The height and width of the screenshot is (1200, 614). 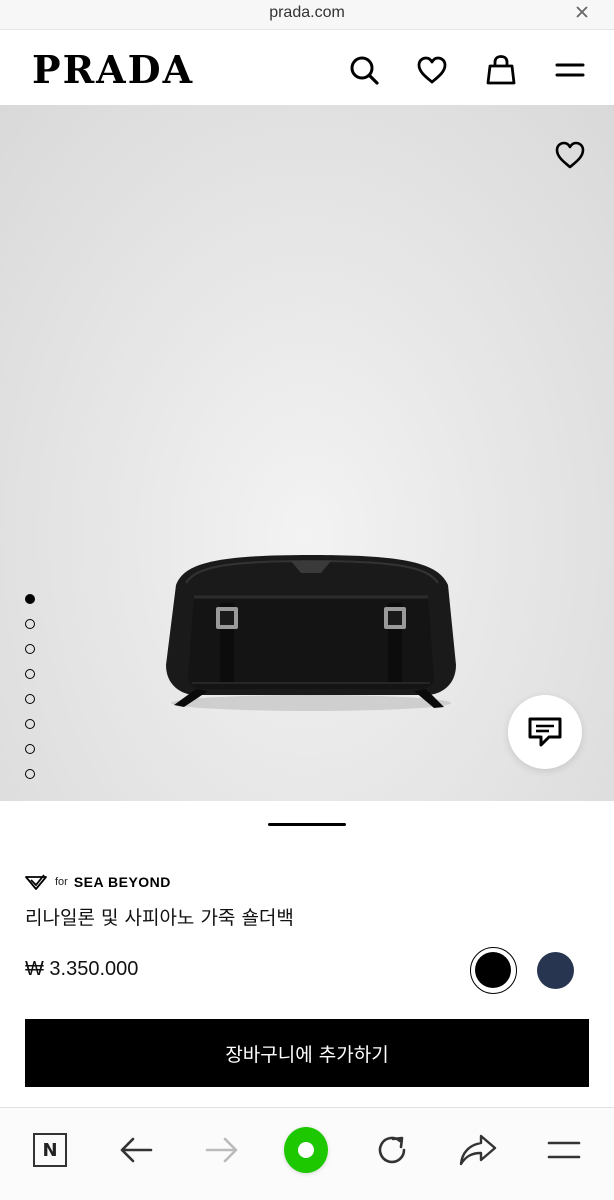 I want to click on back-button, so click(x=136, y=1150).